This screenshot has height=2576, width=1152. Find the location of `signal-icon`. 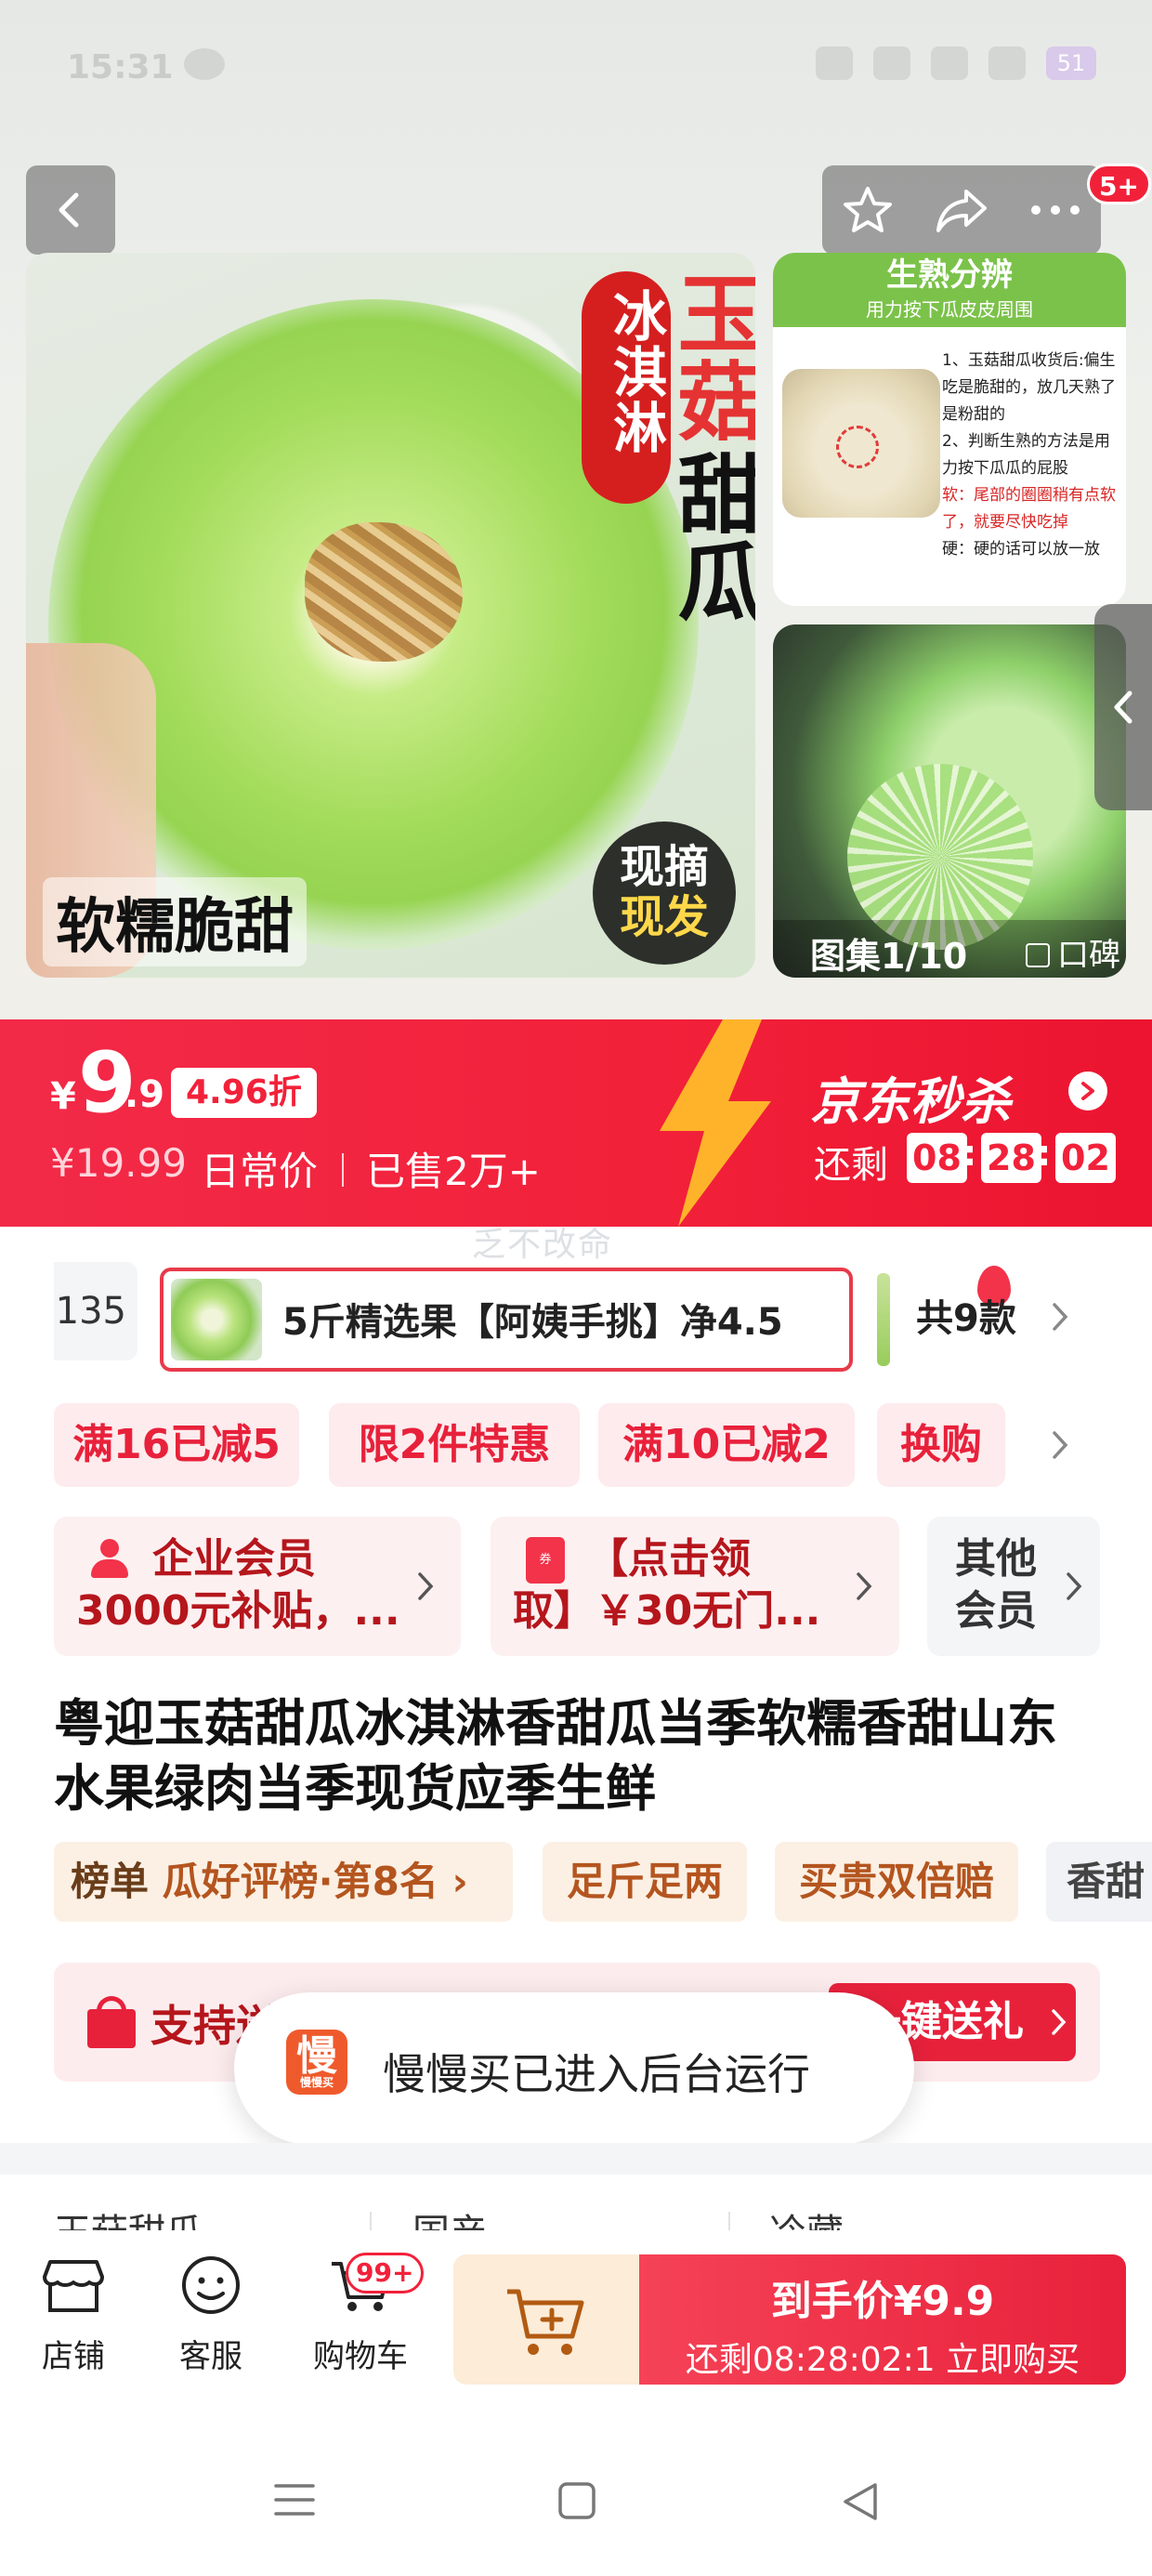

signal-icon is located at coordinates (949, 63).